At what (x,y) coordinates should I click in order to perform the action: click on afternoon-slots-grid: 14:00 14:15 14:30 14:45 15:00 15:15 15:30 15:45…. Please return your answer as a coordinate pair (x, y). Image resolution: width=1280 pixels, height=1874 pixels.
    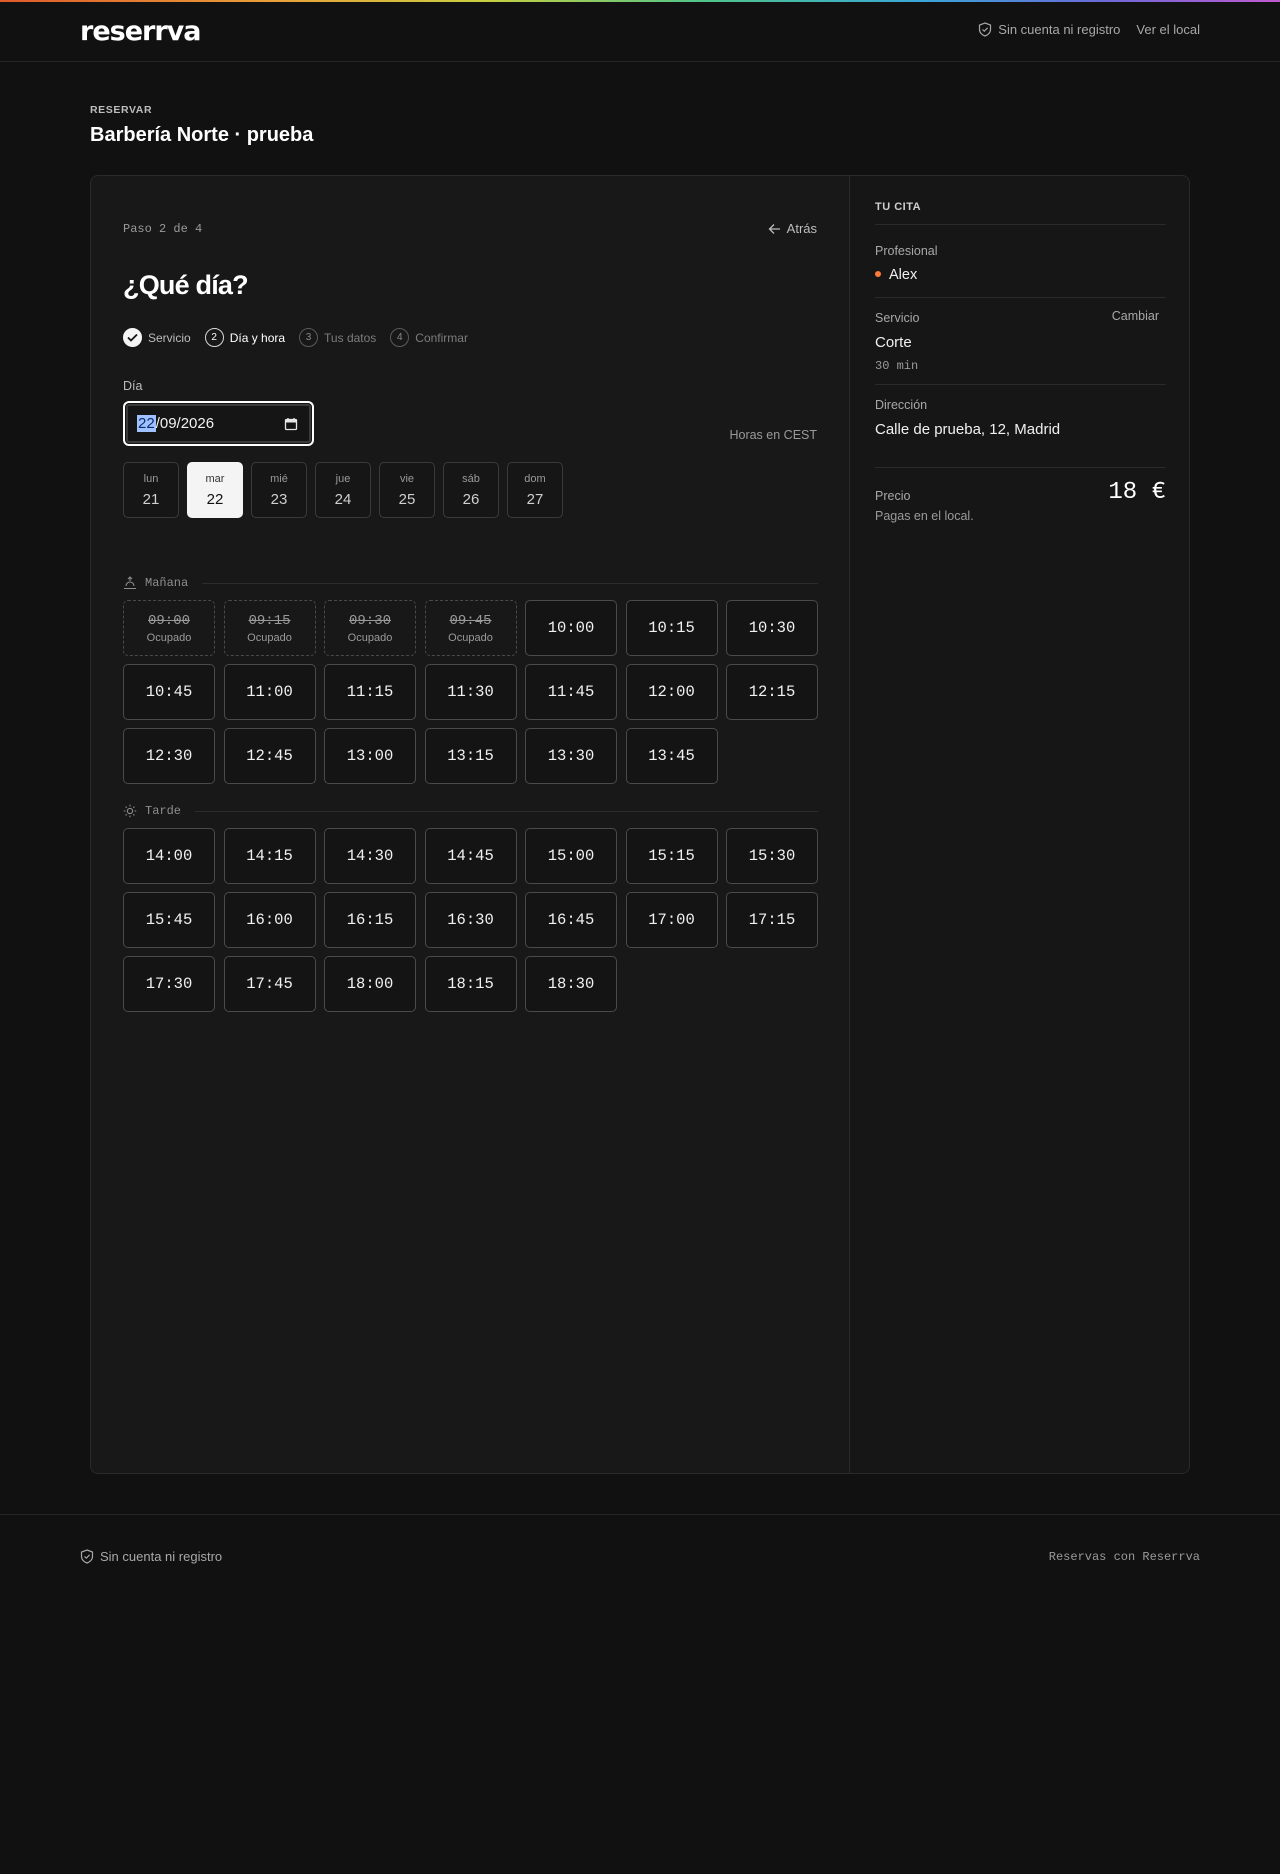
    Looking at the image, I should click on (470, 920).